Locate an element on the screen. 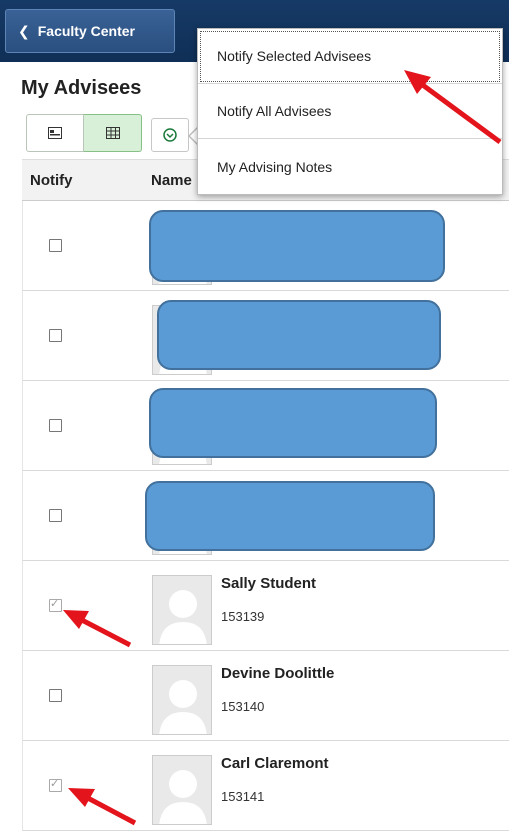 Image resolution: width=509 pixels, height=833 pixels. student-id: 153139 is located at coordinates (243, 616).